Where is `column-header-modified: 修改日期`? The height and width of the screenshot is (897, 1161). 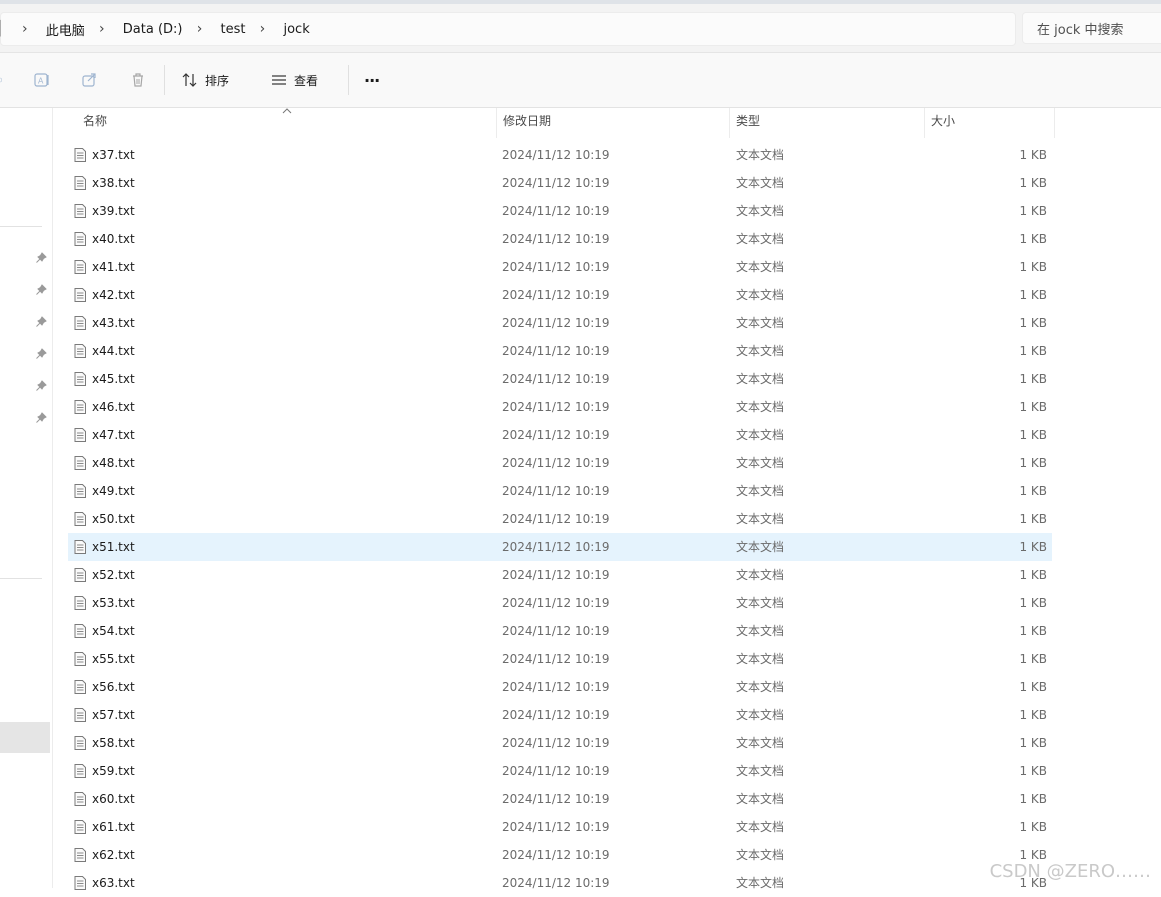 column-header-modified: 修改日期 is located at coordinates (613, 123).